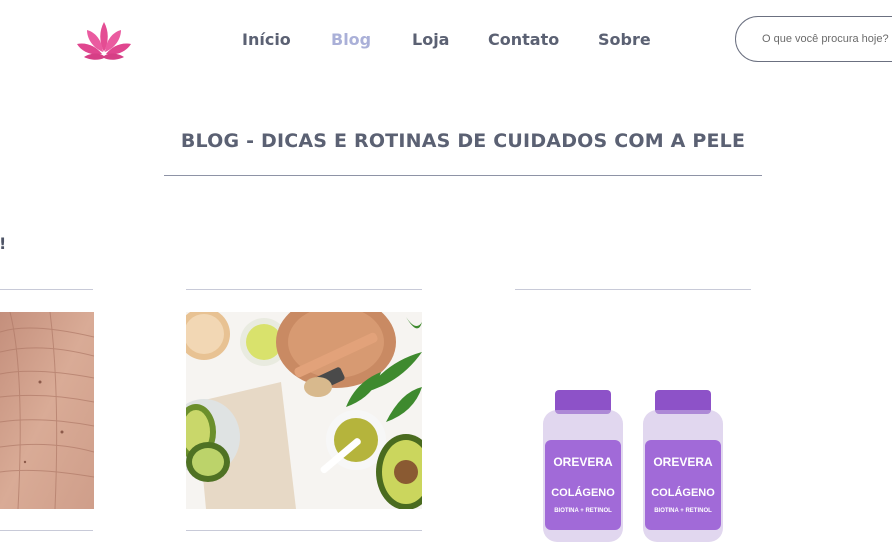 Image resolution: width=892 pixels, height=548 pixels. I want to click on nav-blog: Blog, so click(351, 39).